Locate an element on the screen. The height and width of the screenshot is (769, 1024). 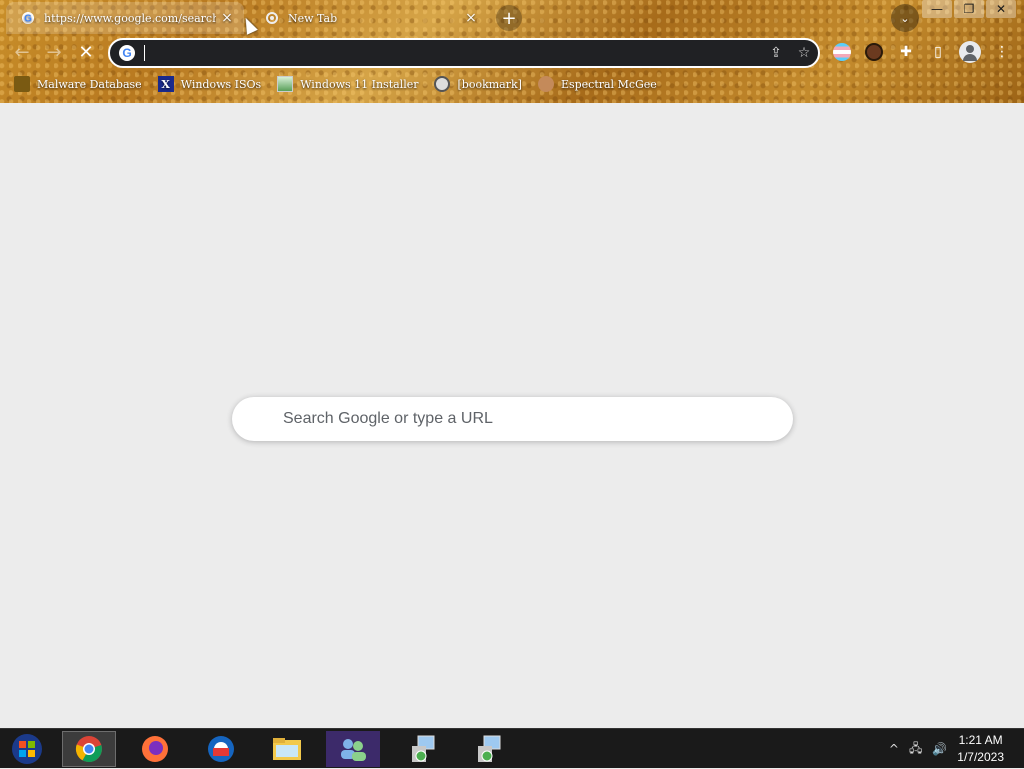
face-extension-icon is located at coordinates (874, 52).